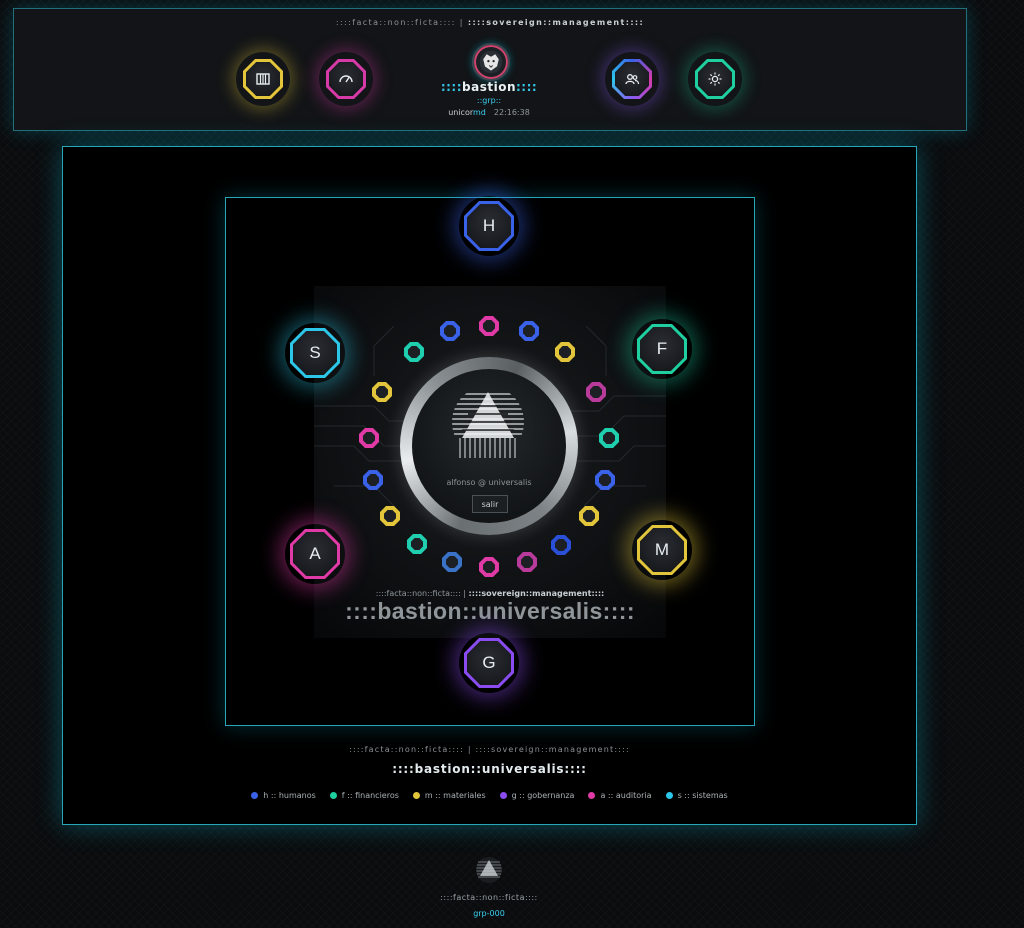 The image size is (1024, 928). What do you see at coordinates (449, 795) in the screenshot?
I see `legend-item-m: m :: materiales` at bounding box center [449, 795].